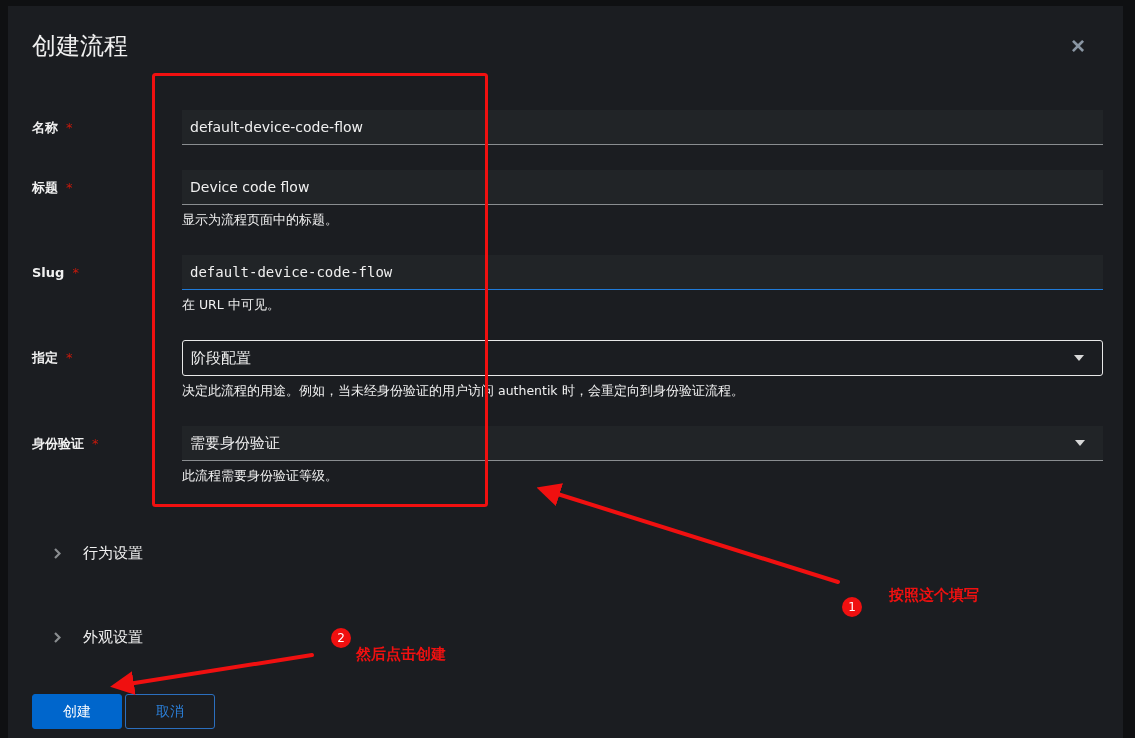 Image resolution: width=1135 pixels, height=738 pixels. Describe the element at coordinates (80, 46) in the screenshot. I see `dialog-title: 创建流程` at that location.